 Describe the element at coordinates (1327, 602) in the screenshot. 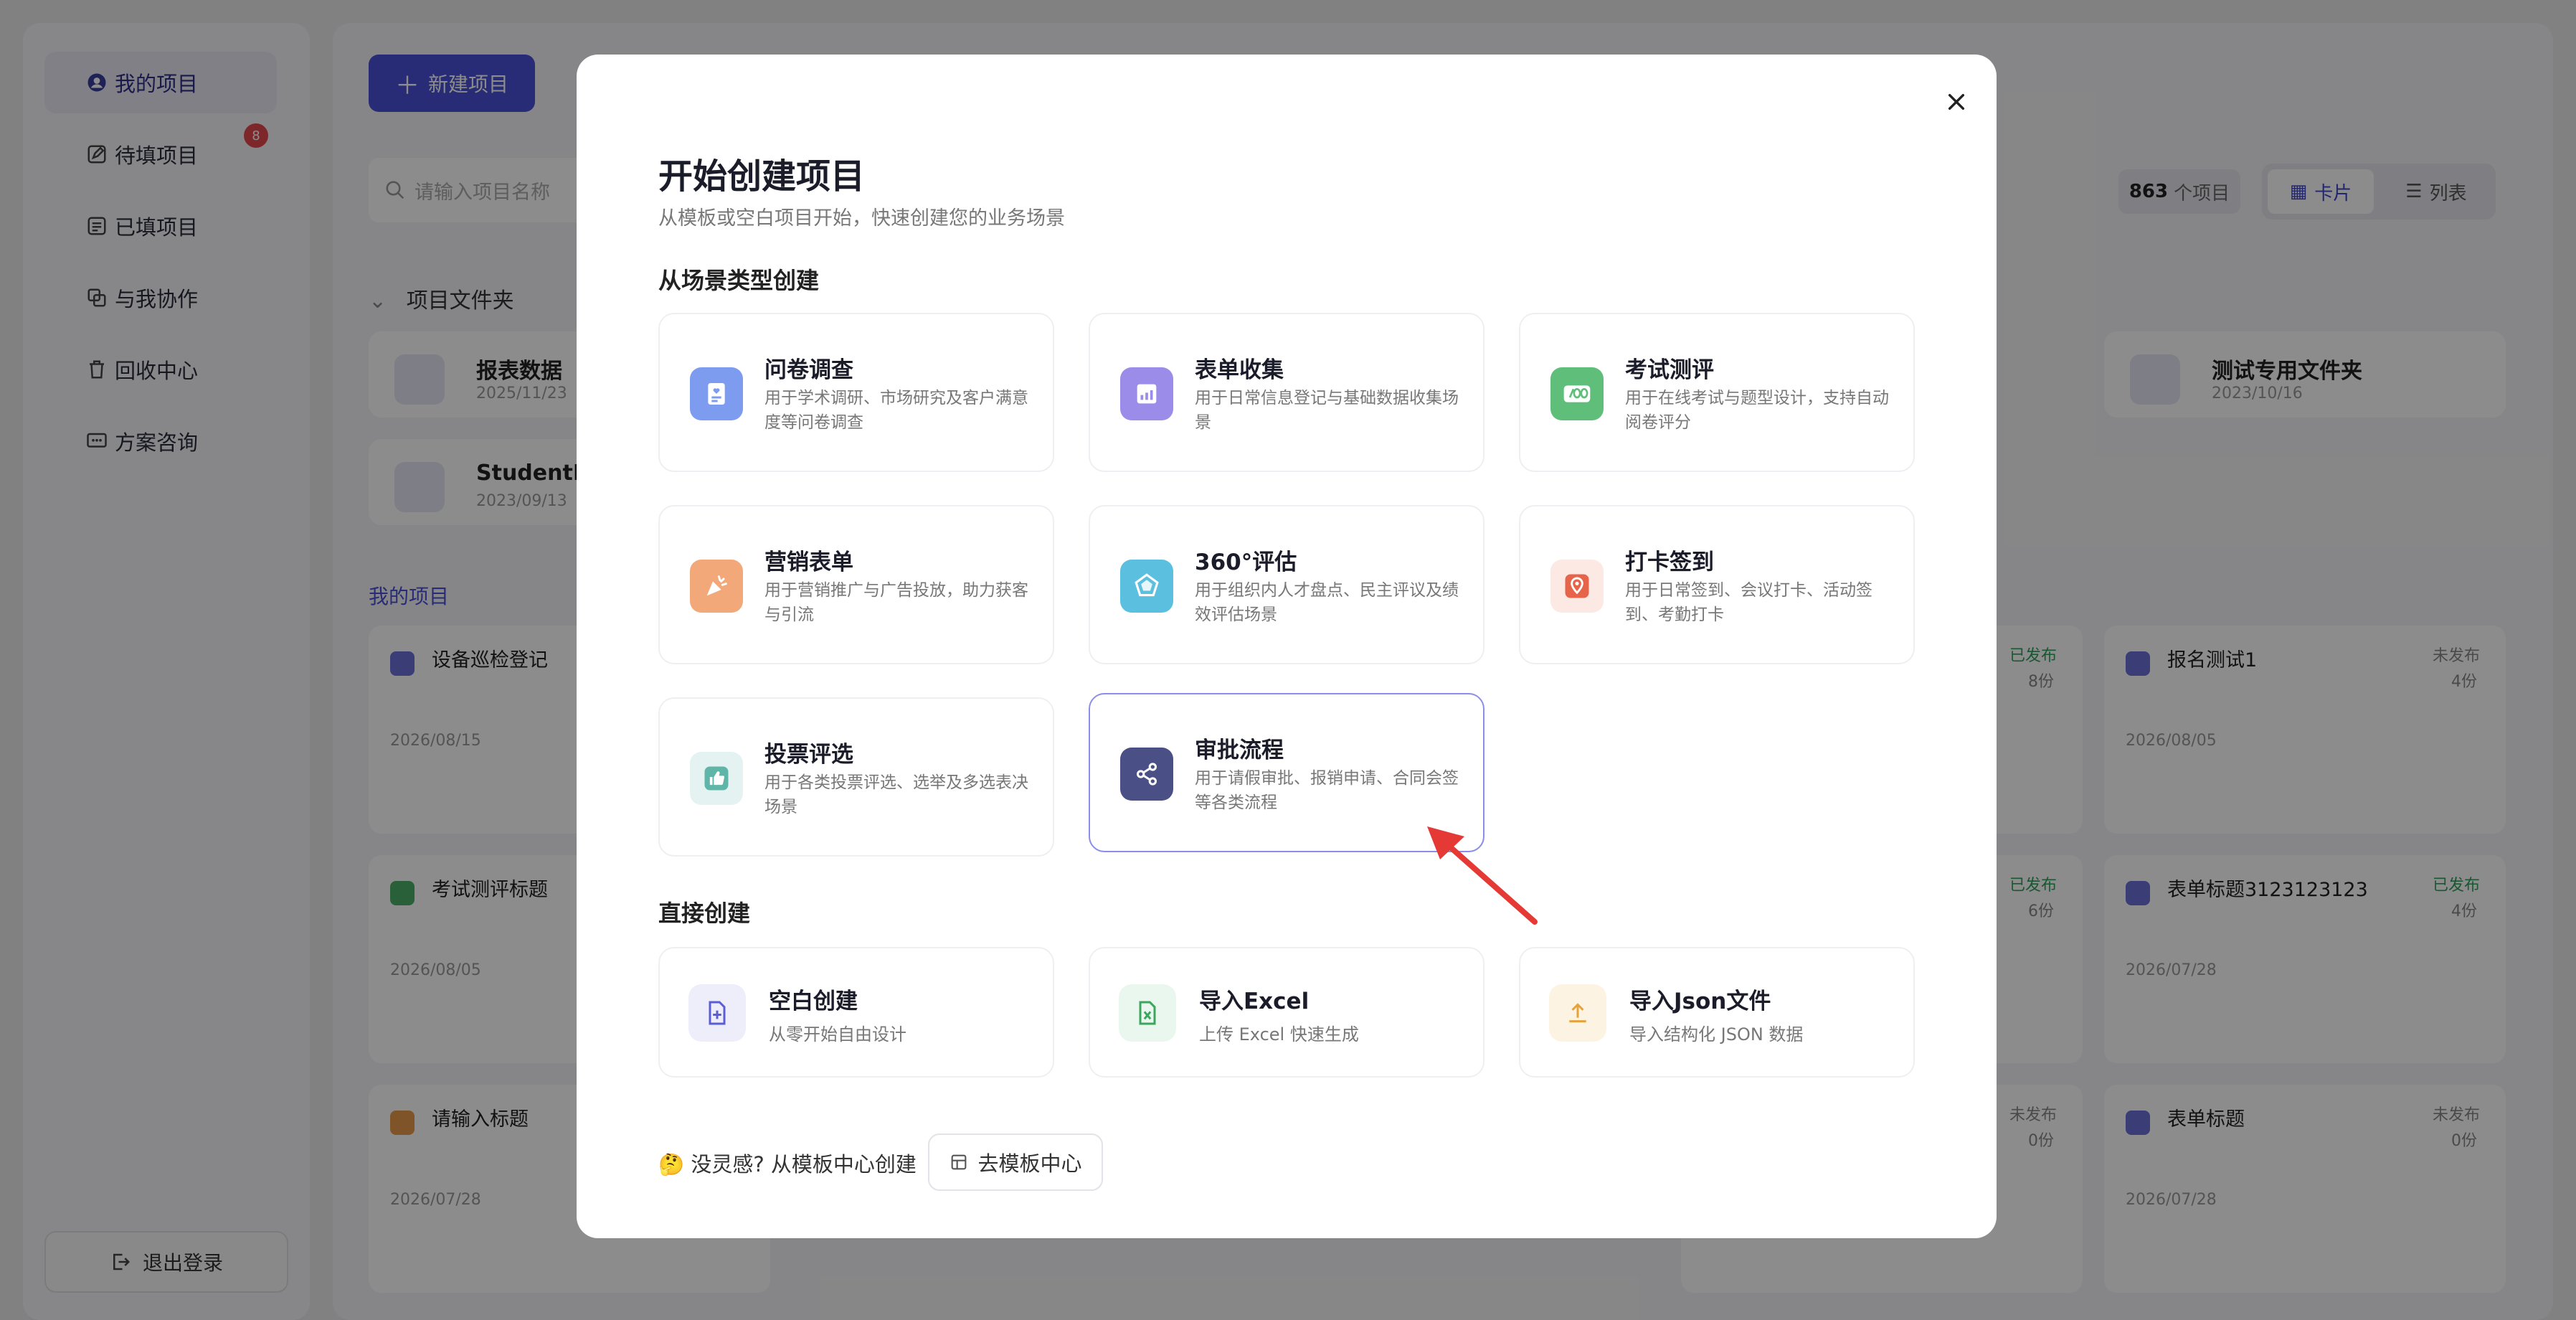

I see `scene-desc: 用于组织内人才盘点、民主评议及绩效评估场景` at that location.